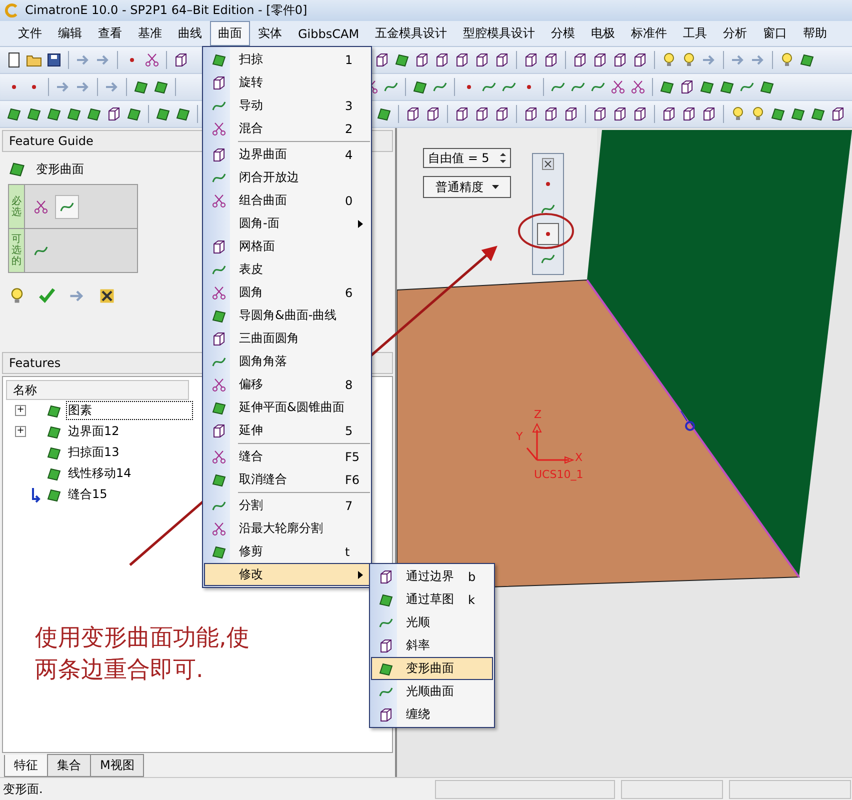 The height and width of the screenshot is (800, 852). I want to click on menu-entry: 组合曲面 0, so click(287, 200).